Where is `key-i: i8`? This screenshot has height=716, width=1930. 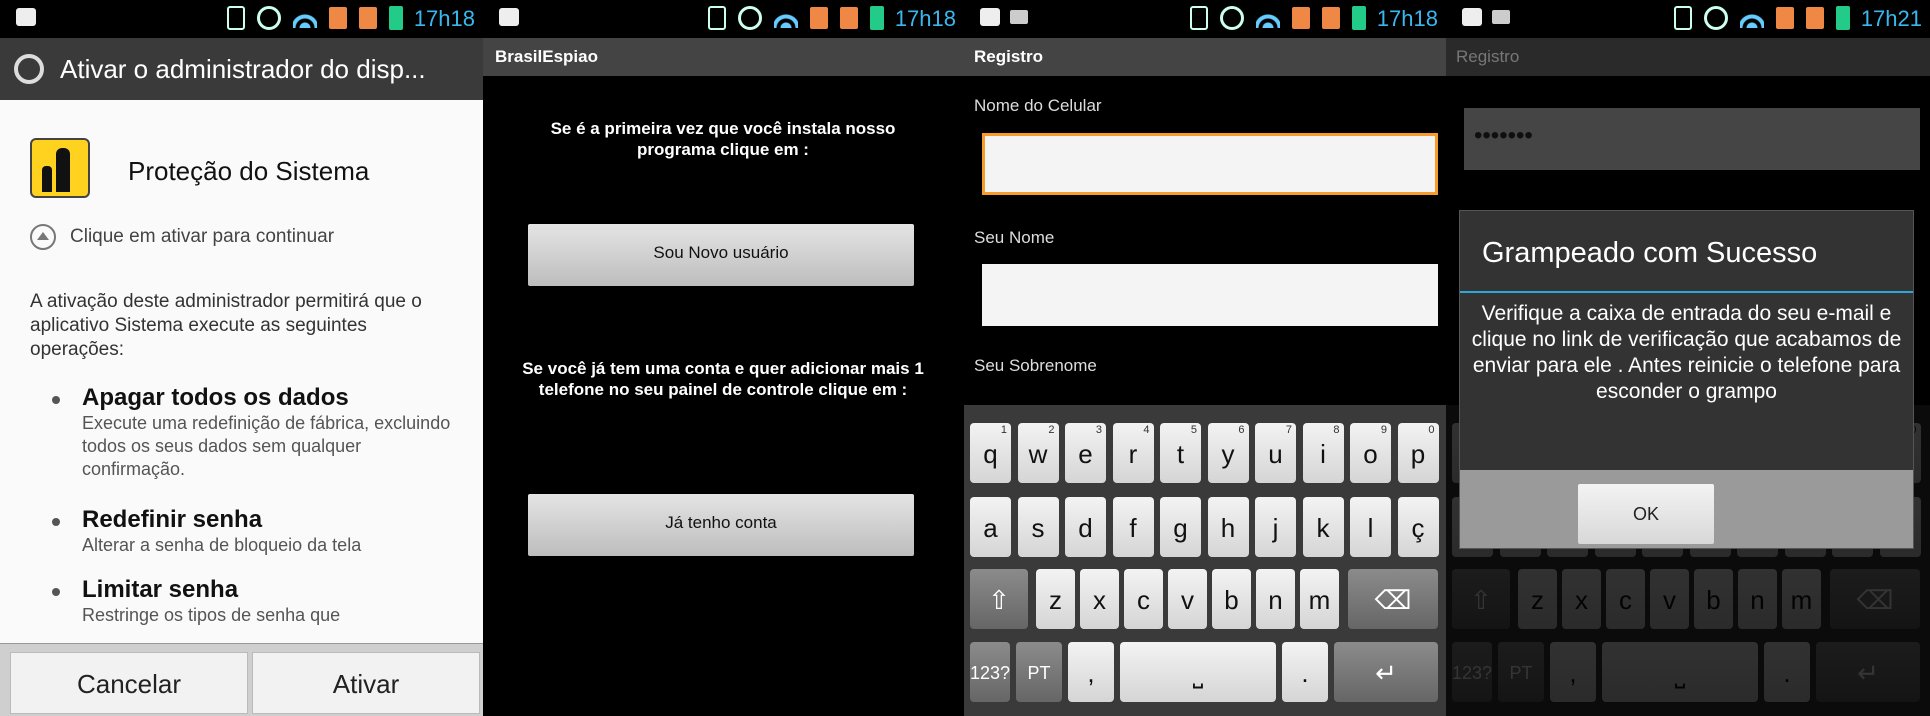
key-i: i8 is located at coordinates (1323, 453).